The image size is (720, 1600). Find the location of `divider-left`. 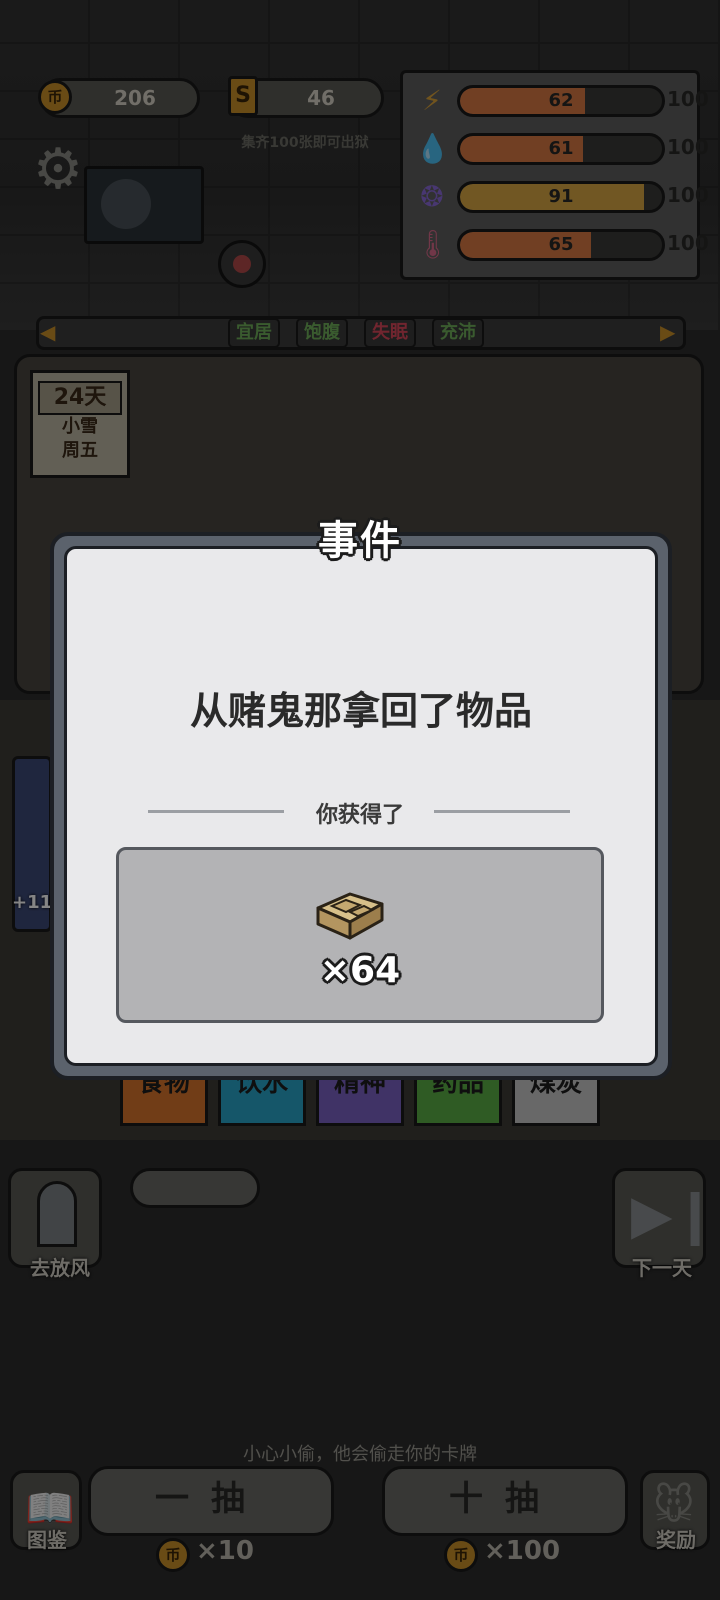

divider-left is located at coordinates (216, 811).